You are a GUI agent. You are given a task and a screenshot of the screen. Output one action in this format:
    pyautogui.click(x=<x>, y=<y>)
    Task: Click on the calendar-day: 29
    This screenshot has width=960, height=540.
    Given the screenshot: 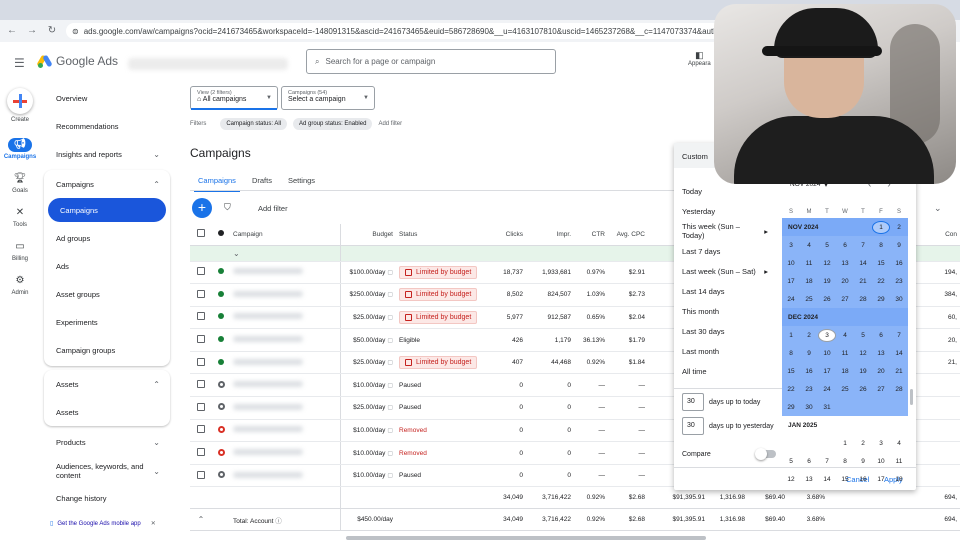 What is the action you would take?
    pyautogui.click(x=881, y=299)
    